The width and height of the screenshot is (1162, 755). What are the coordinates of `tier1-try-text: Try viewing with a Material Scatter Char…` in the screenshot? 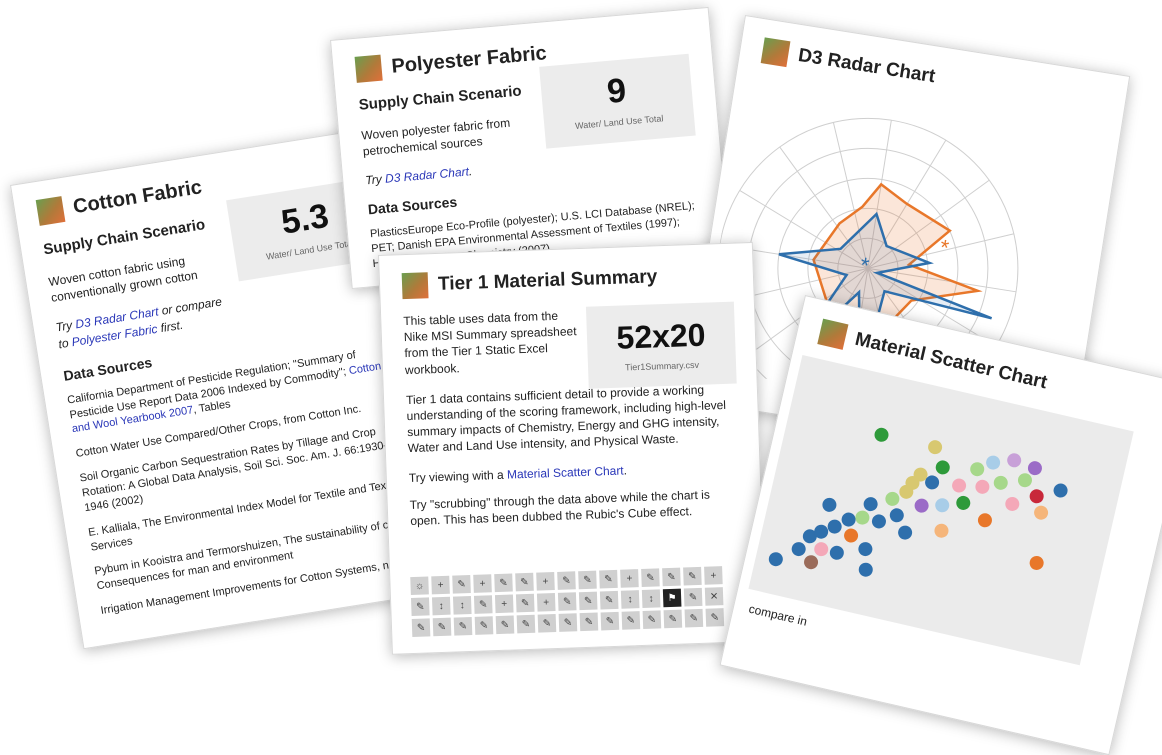 It's located at (573, 472).